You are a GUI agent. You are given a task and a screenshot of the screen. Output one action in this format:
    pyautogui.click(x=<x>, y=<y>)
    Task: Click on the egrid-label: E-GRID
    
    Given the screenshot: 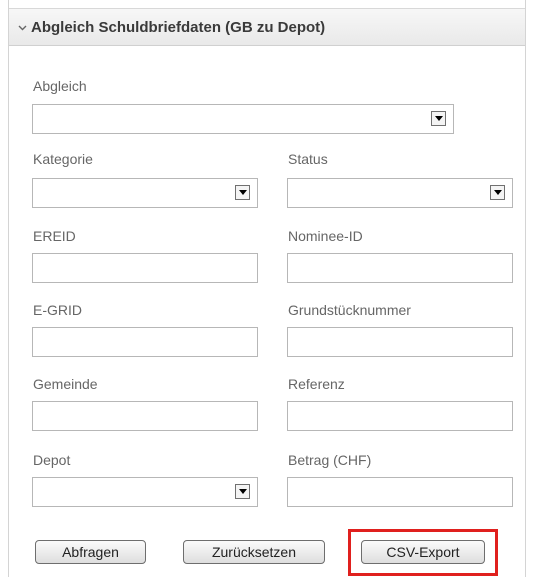 What is the action you would take?
    pyautogui.click(x=57, y=310)
    